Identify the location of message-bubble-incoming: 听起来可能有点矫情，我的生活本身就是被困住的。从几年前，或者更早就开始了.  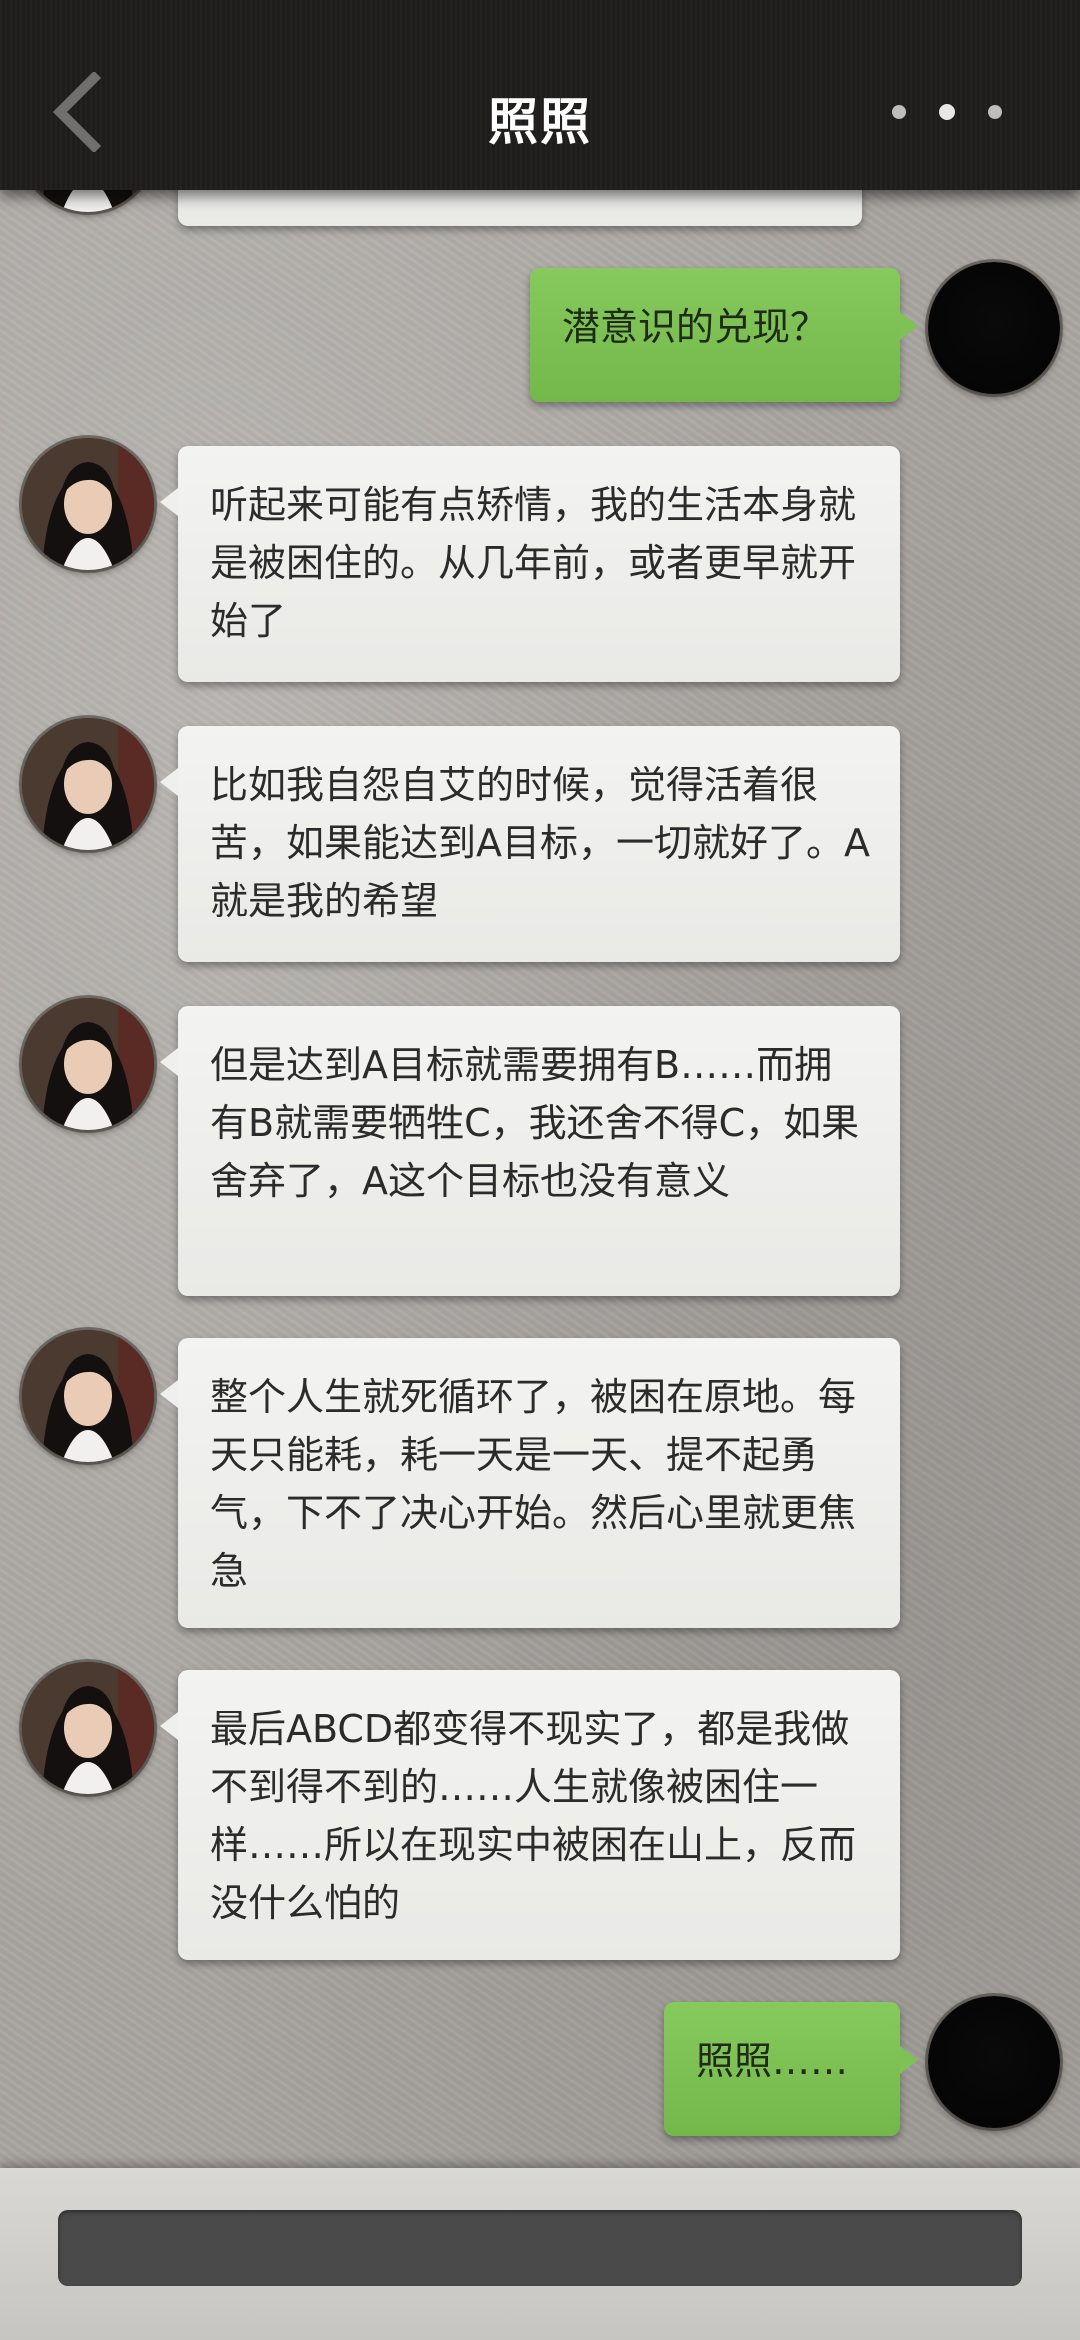
(530, 564).